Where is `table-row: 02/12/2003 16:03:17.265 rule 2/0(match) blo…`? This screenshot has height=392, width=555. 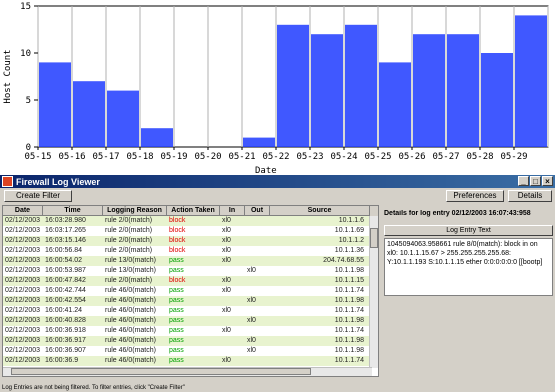 table-row: 02/12/2003 16:03:17.265 rule 2/0(match) blo… is located at coordinates (190, 231).